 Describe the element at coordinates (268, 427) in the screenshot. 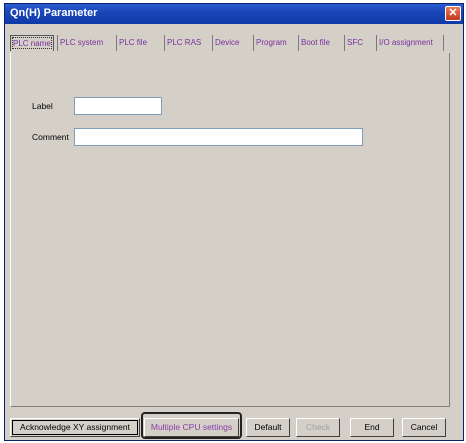

I see `default-button: Default` at that location.